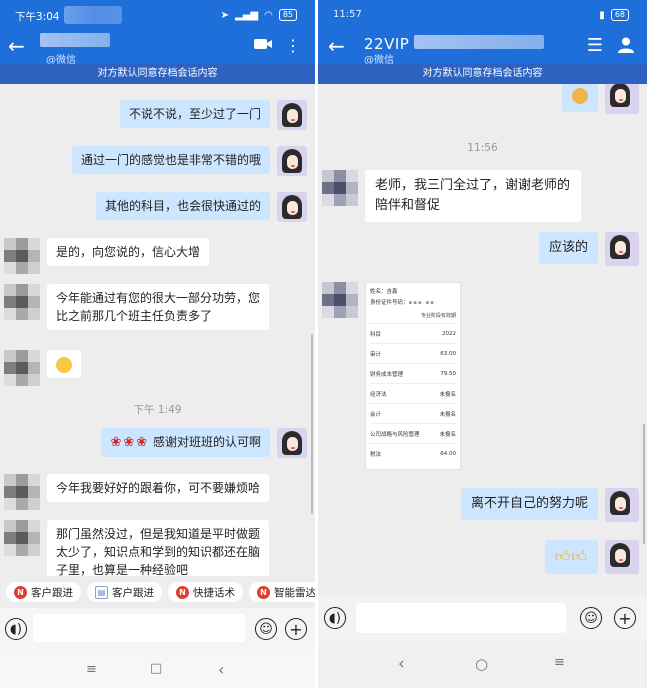 The height and width of the screenshot is (688, 647). Describe the element at coordinates (263, 46) in the screenshot. I see `video-call-icon` at that location.